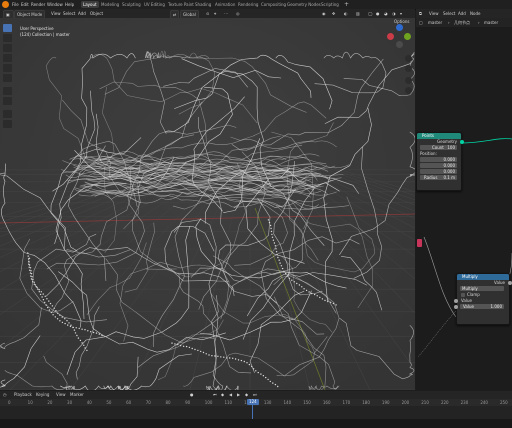 Image resolution: width=512 pixels, height=428 pixels. Describe the element at coordinates (225, 4) in the screenshot. I see `tab-animation: Animation` at that location.